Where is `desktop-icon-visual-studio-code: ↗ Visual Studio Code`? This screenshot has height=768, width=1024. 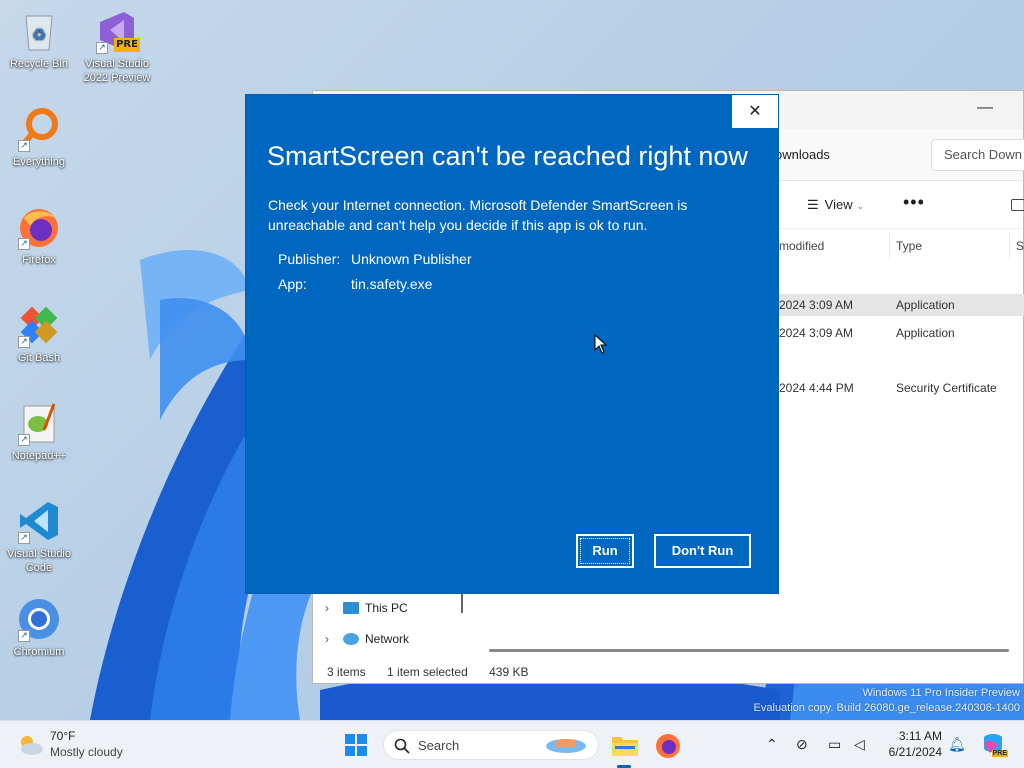 desktop-icon-visual-studio-code: ↗ Visual Studio Code is located at coordinates (39, 536).